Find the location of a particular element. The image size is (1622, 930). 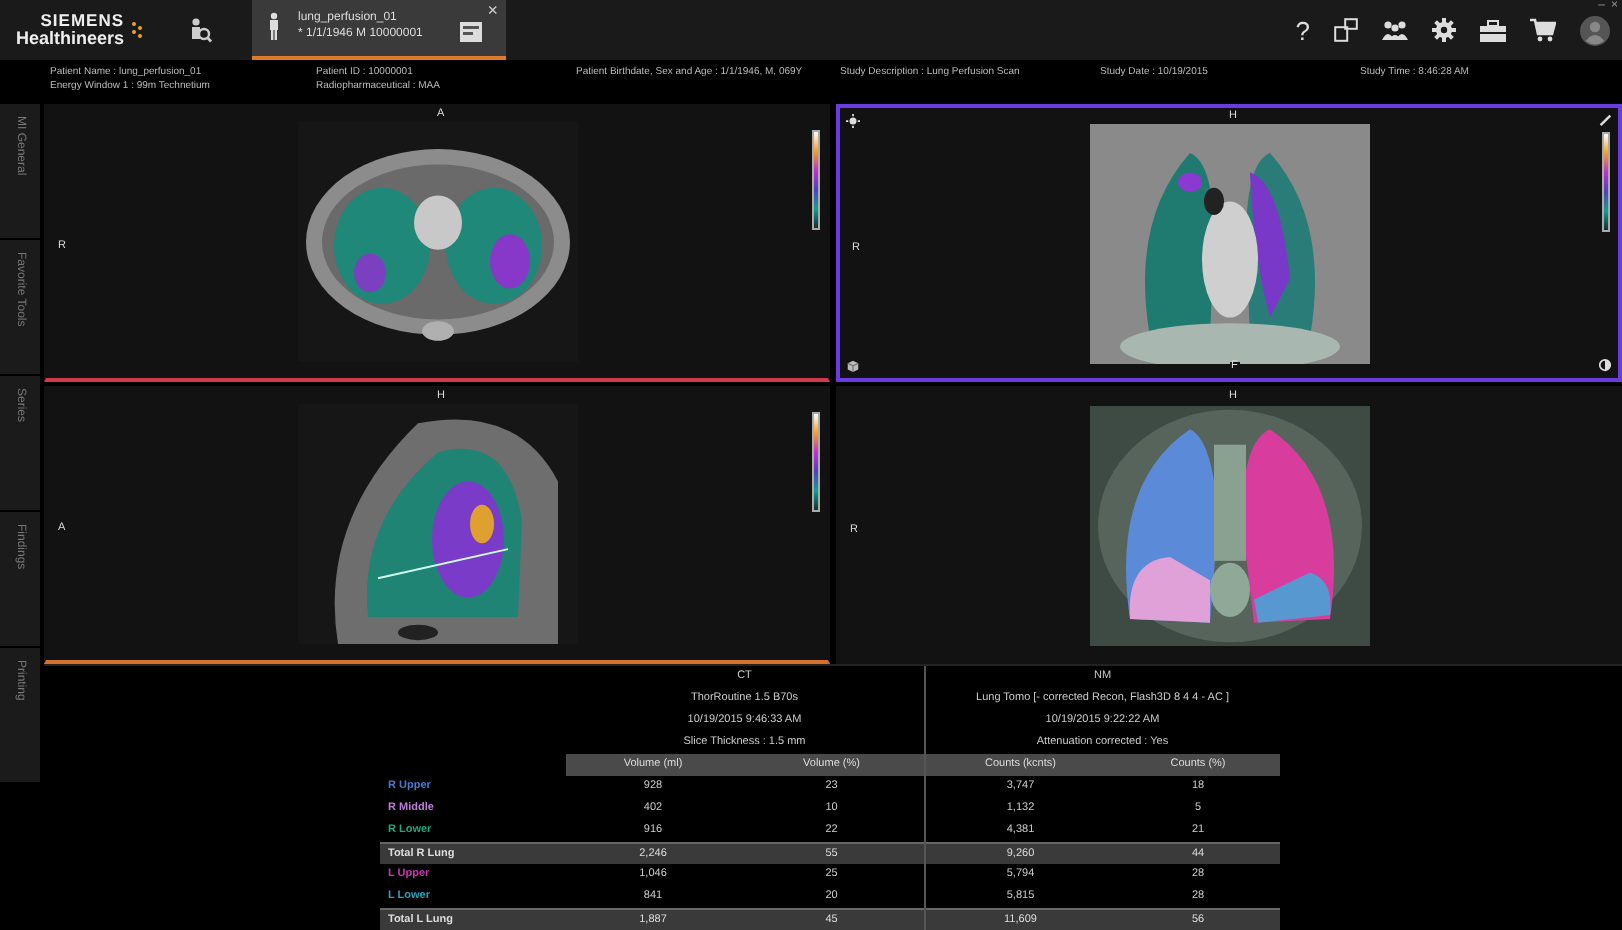

dots-icon is located at coordinates (138, 30).